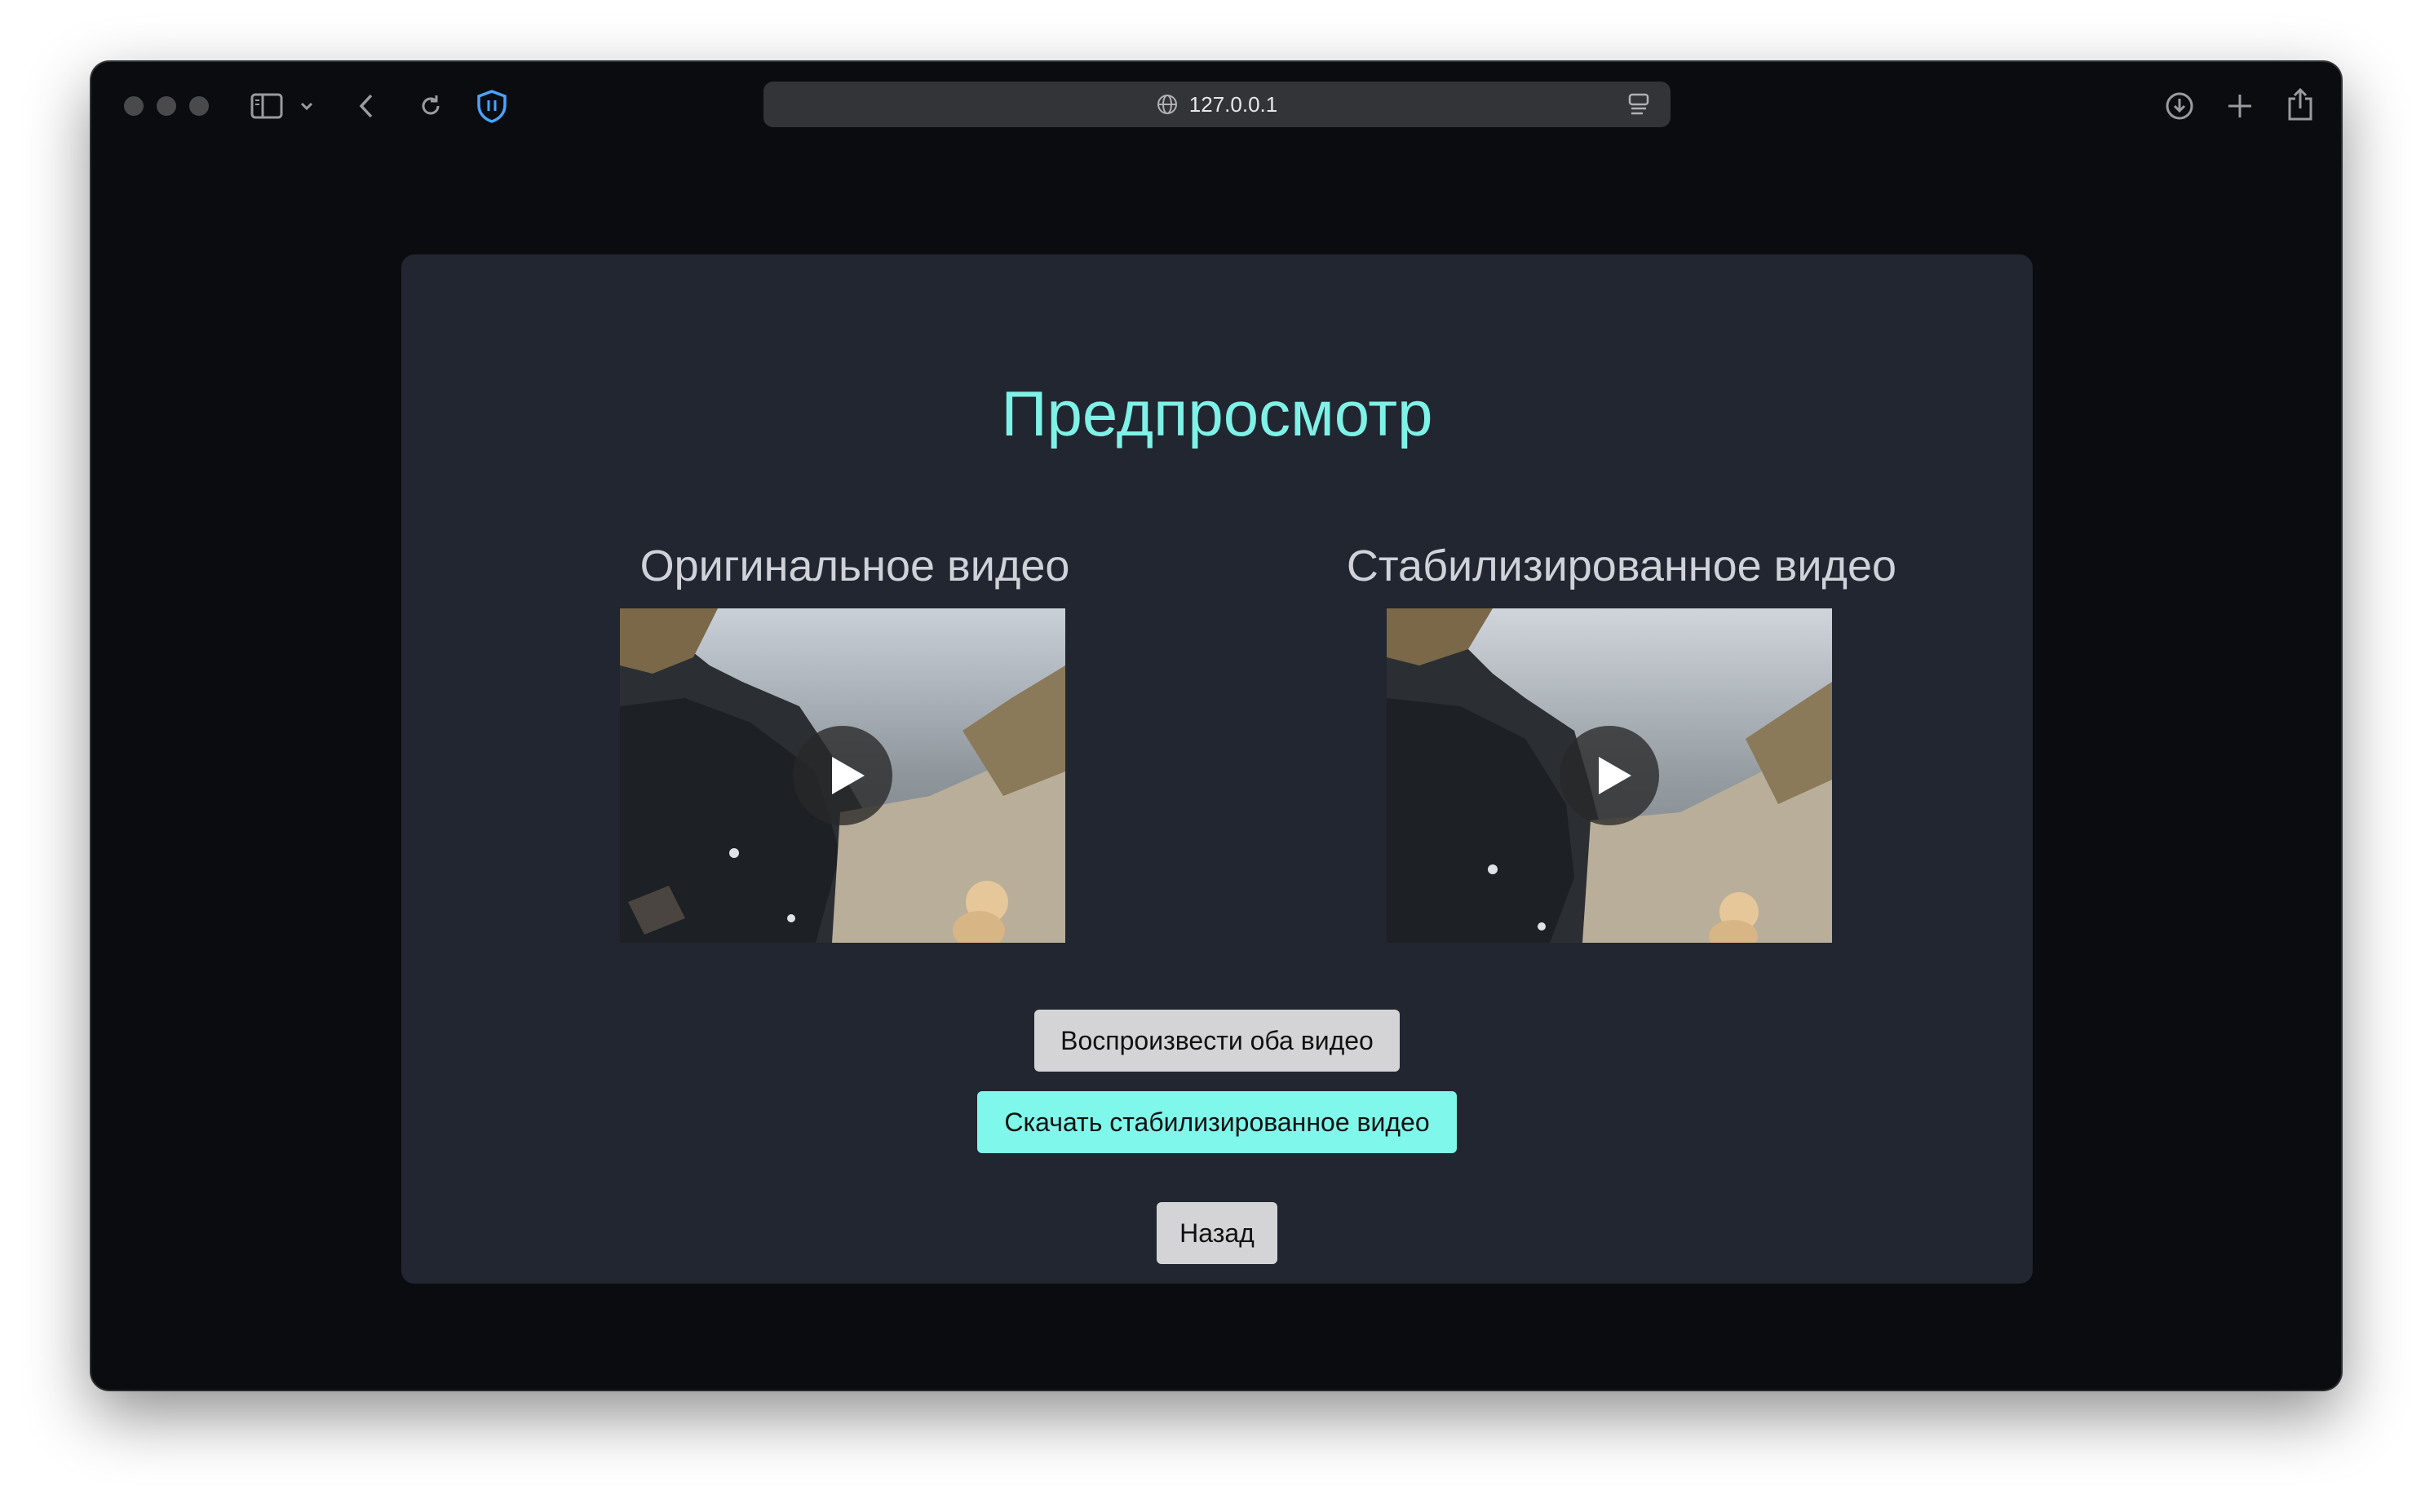 The image size is (2434, 1512). Describe the element at coordinates (2179, 106) in the screenshot. I see `download-icon` at that location.